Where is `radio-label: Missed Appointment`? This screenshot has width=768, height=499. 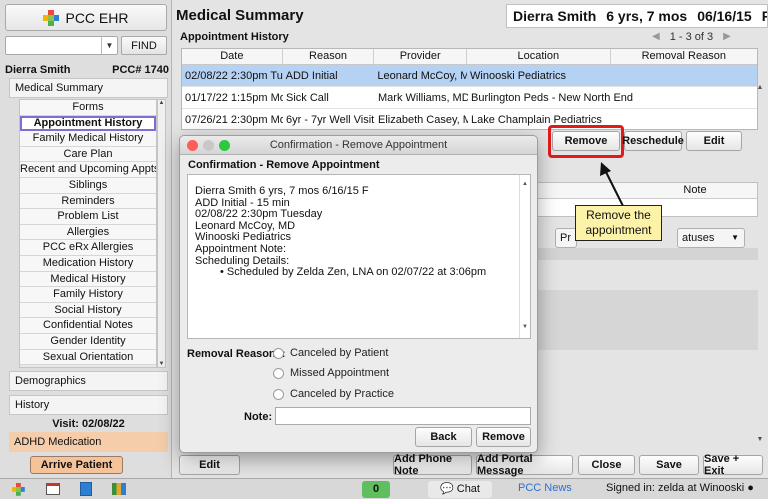
radio-label: Missed Appointment is located at coordinates (340, 373).